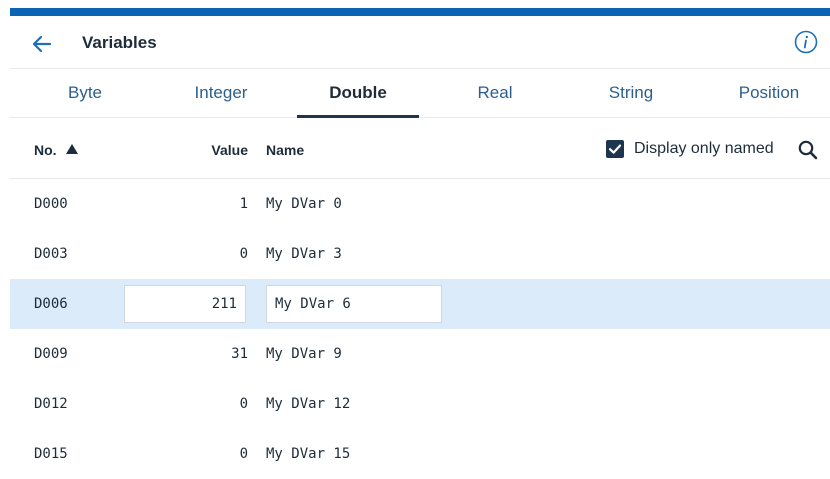  I want to click on table-row: D003 0 My DVar 3, so click(420, 254).